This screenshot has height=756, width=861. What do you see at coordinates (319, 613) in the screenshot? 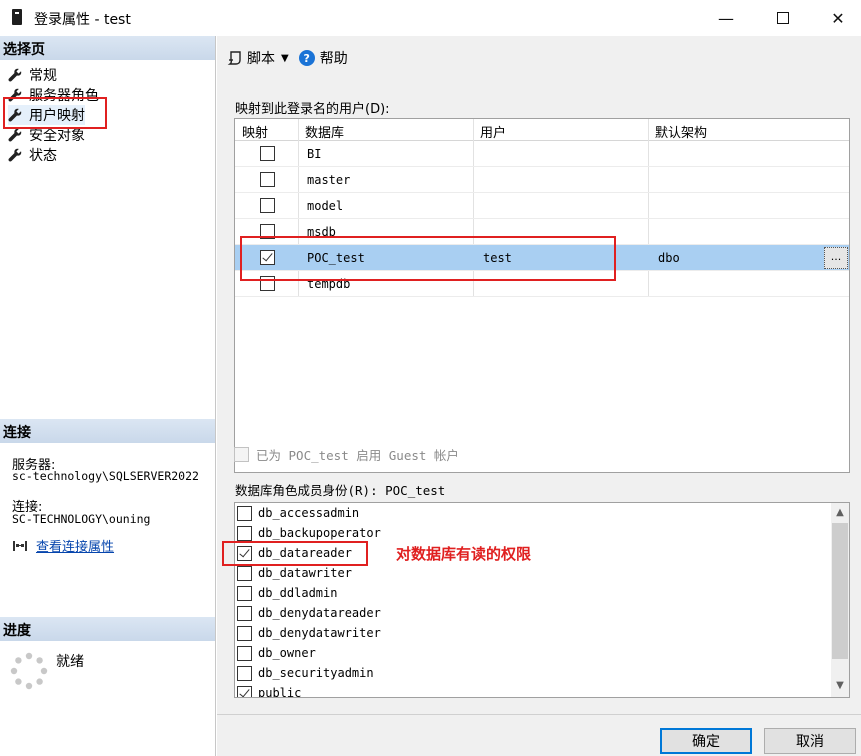
I see `role-name: db_denydatareader` at bounding box center [319, 613].